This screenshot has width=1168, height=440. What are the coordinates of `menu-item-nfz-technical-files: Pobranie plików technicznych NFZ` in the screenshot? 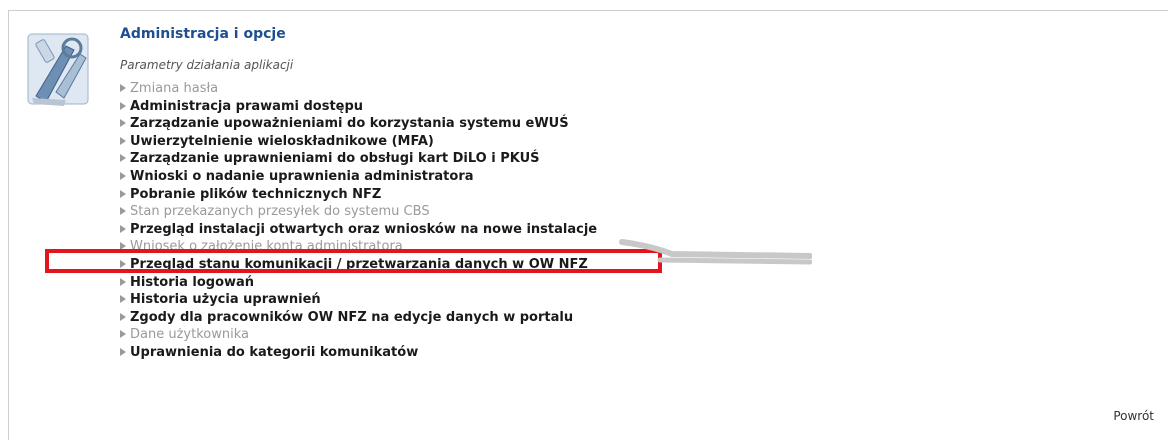 It's located at (358, 195).